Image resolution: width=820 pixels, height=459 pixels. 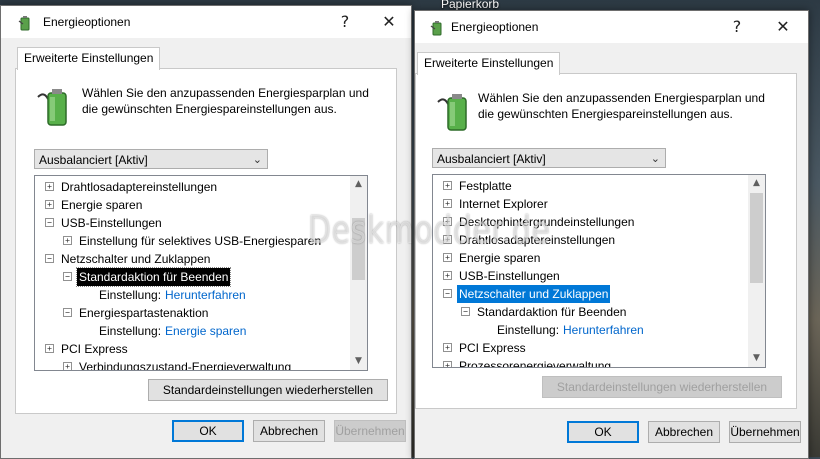 What do you see at coordinates (547, 222) in the screenshot?
I see `tree-item-label: Desktophintergrundeinstellungen` at bounding box center [547, 222].